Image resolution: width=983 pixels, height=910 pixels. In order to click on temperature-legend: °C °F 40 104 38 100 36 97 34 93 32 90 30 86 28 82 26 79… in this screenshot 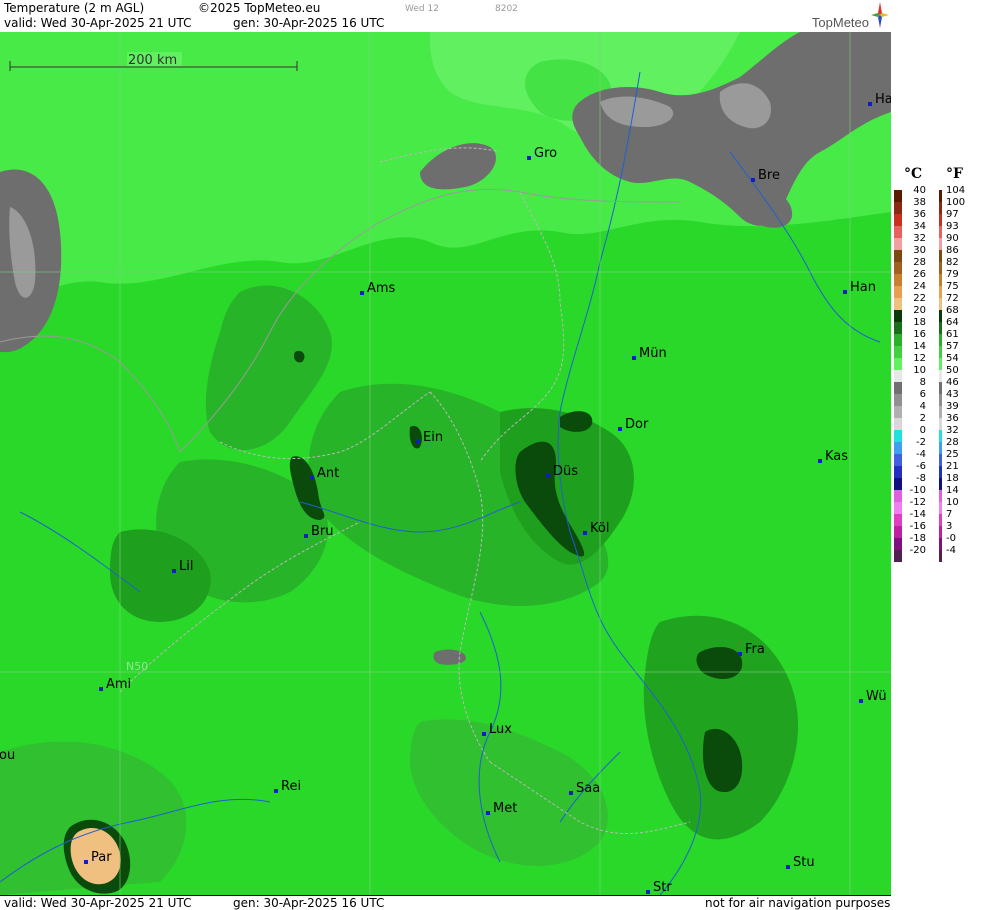, I will do `click(937, 470)`.